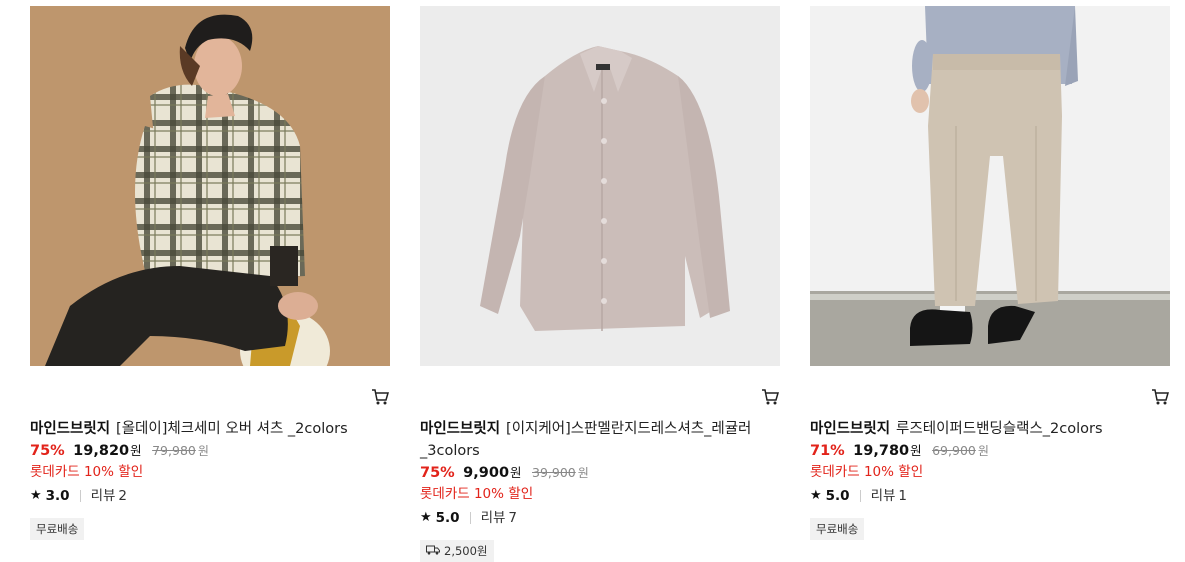 The height and width of the screenshot is (562, 1185). Describe the element at coordinates (954, 450) in the screenshot. I see `original-price: 69,900` at that location.